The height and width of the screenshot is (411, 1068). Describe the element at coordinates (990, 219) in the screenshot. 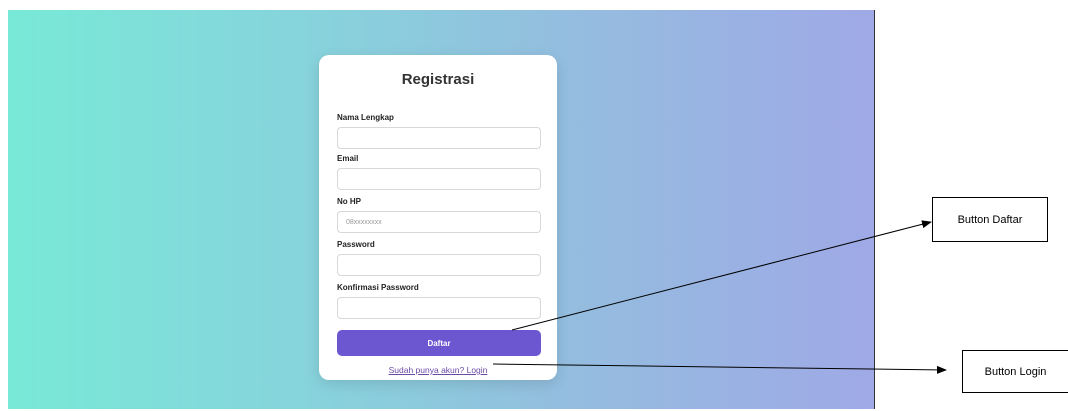

I see `button-daftar-callout: Button Daftar` at that location.